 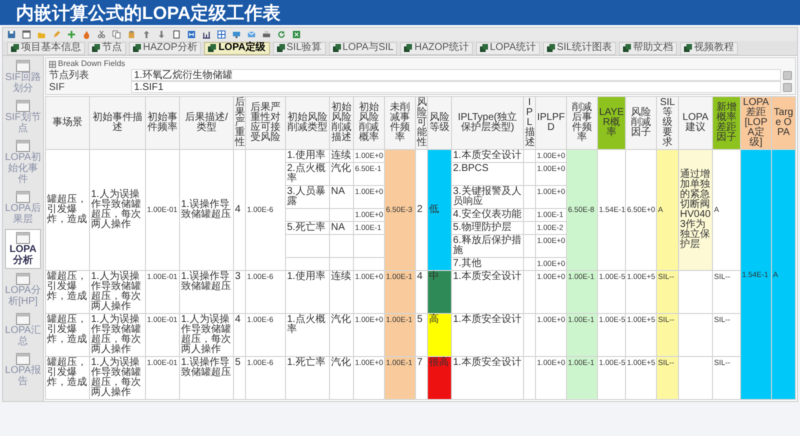 I want to click on table-cell: 3.关键报警及人员响应, so click(x=488, y=197).